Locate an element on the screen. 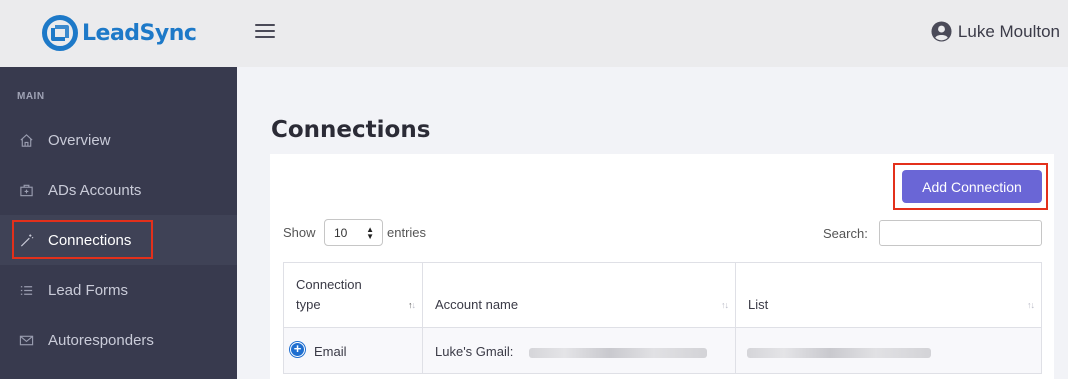 The image size is (1068, 379). user-name: Luke Moulton is located at coordinates (1008, 31).